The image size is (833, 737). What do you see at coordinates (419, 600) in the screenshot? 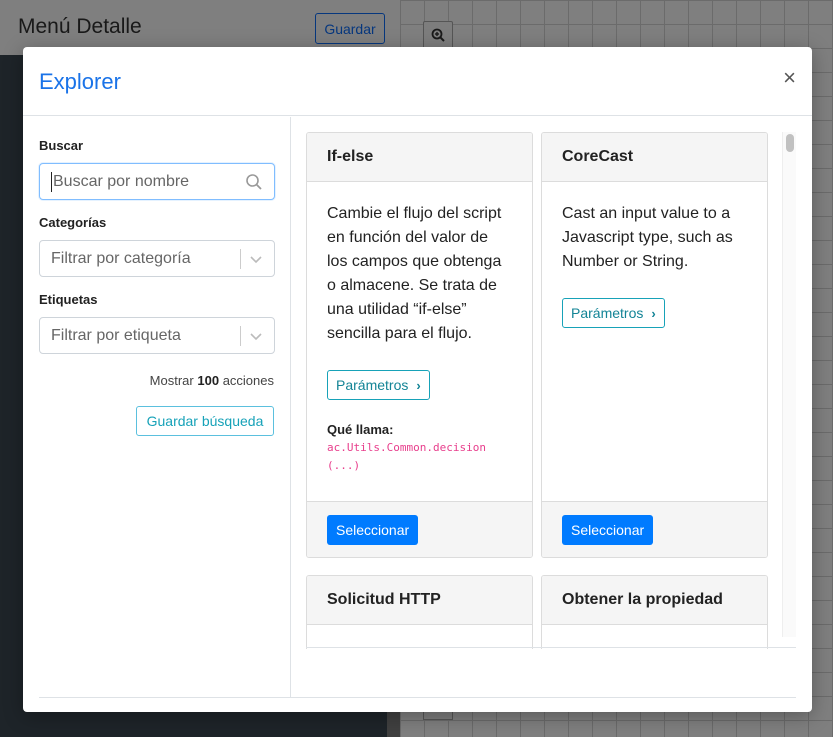
I see `card-title: Solicitud HTTP` at bounding box center [419, 600].